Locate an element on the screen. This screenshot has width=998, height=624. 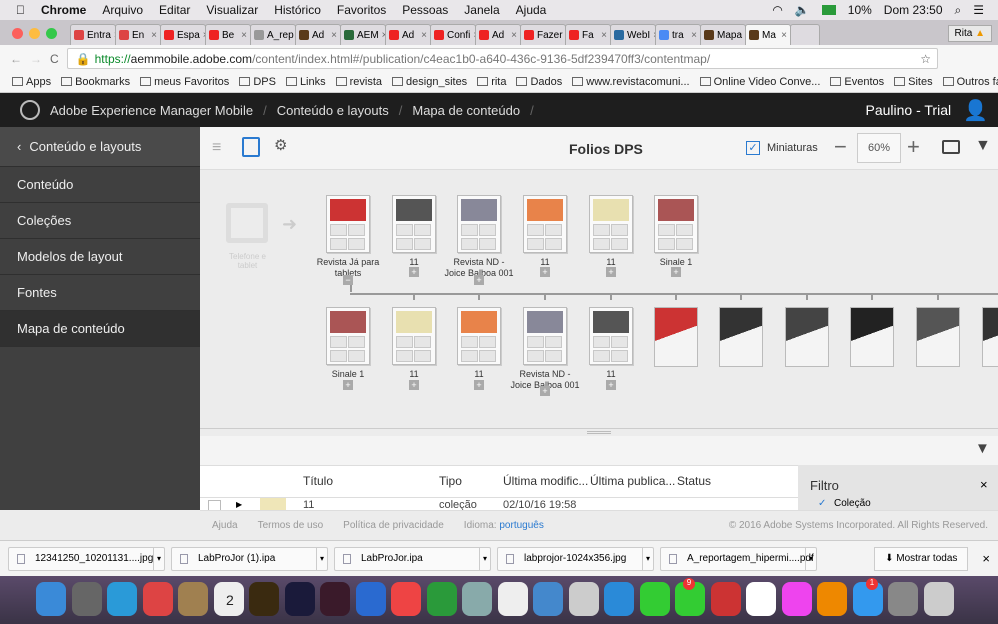
other-bookmarks: Outros favoritos is located at coordinates (970, 82).